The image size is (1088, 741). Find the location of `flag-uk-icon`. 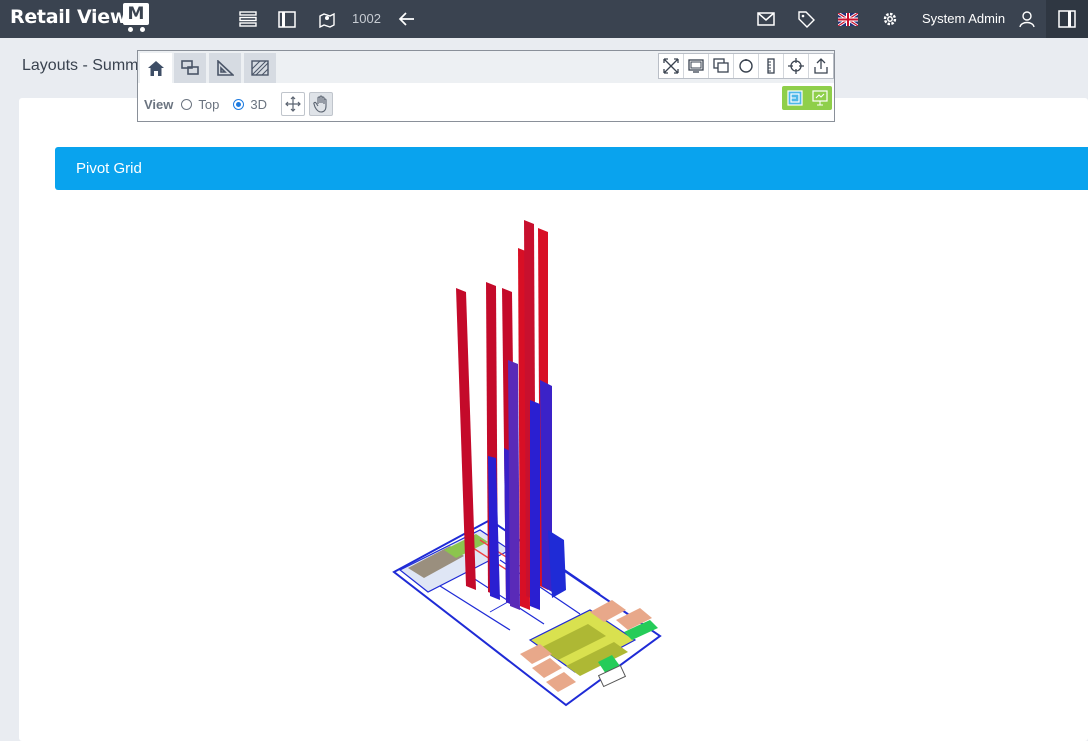

flag-uk-icon is located at coordinates (848, 19).